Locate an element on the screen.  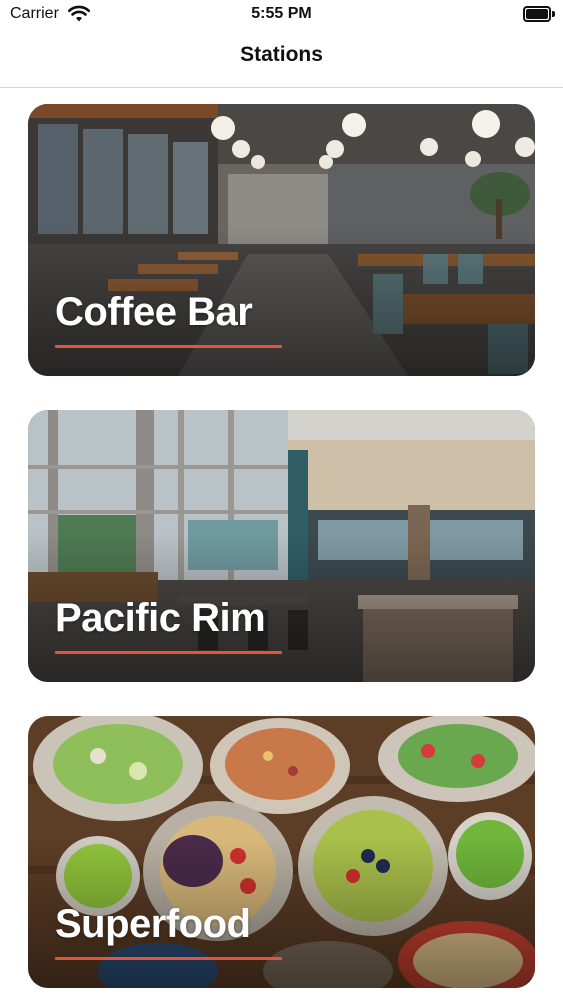
status-time: 5:55 PM is located at coordinates (281, 13).